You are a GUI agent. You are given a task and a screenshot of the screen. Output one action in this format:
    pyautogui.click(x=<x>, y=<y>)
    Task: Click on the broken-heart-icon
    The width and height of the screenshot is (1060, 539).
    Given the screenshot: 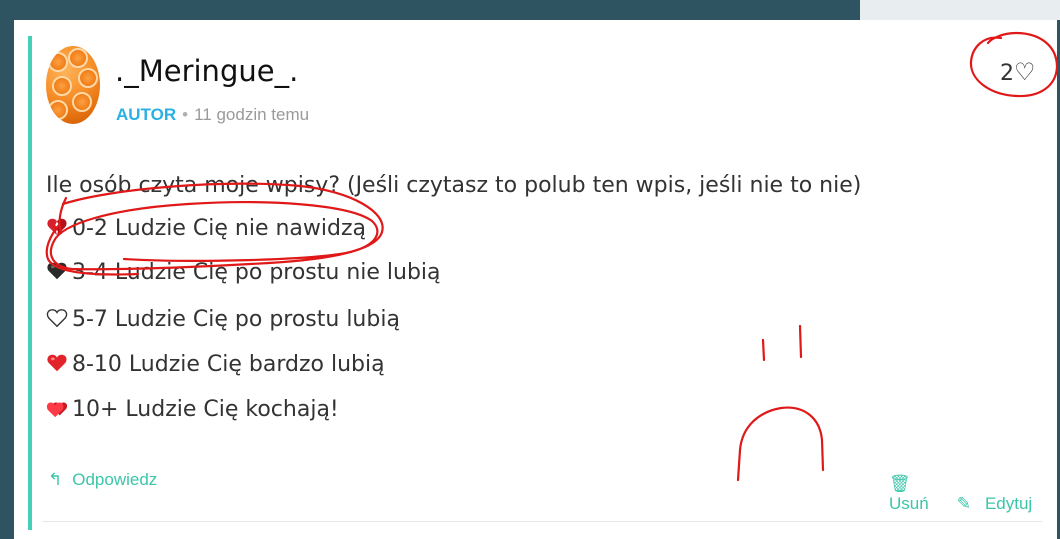 What is the action you would take?
    pyautogui.click(x=57, y=227)
    